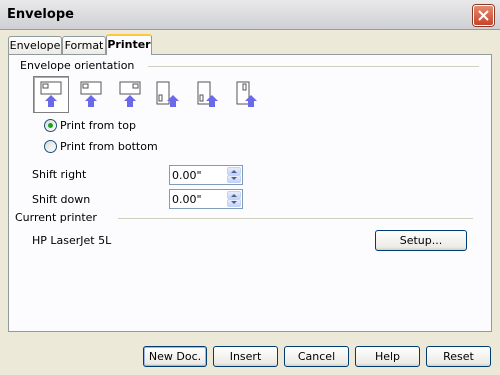  Describe the element at coordinates (197, 199) in the screenshot. I see `shift-down-input` at that location.